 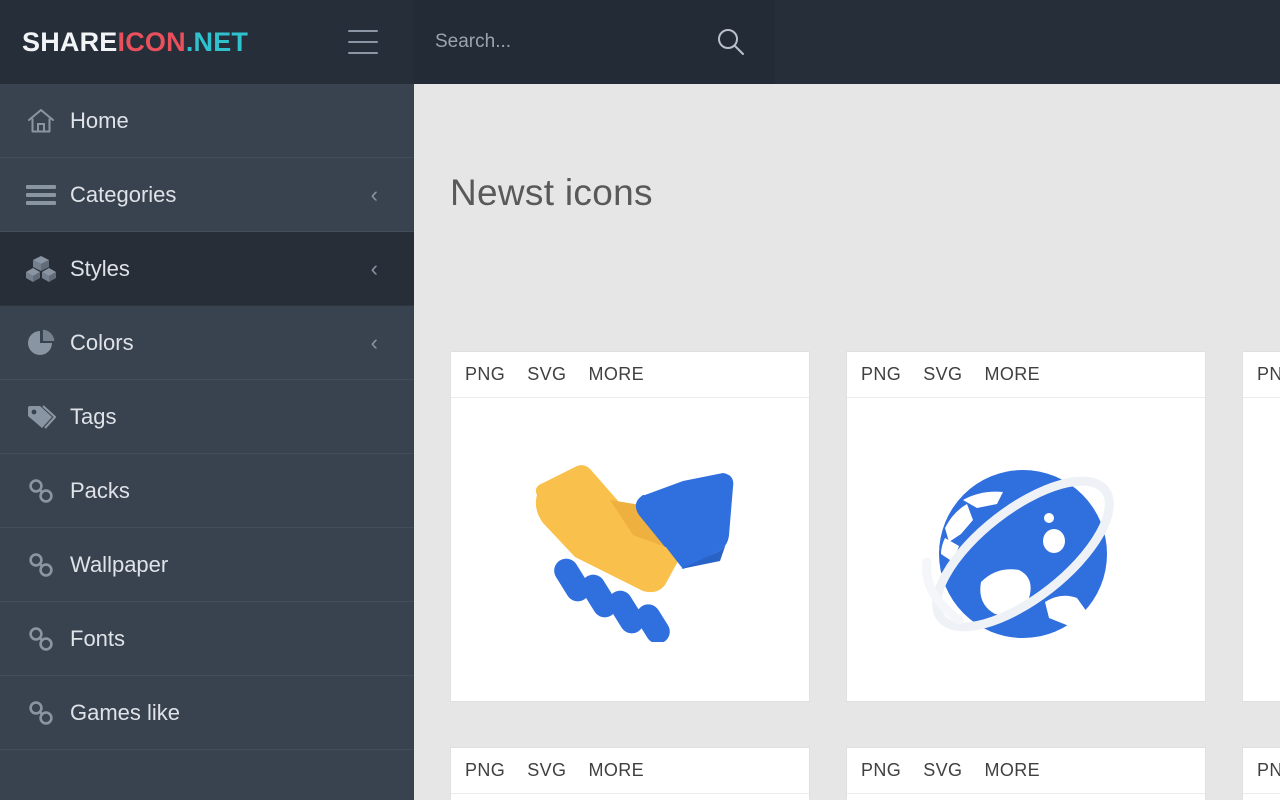 I want to click on home-icon, so click(x=41, y=121).